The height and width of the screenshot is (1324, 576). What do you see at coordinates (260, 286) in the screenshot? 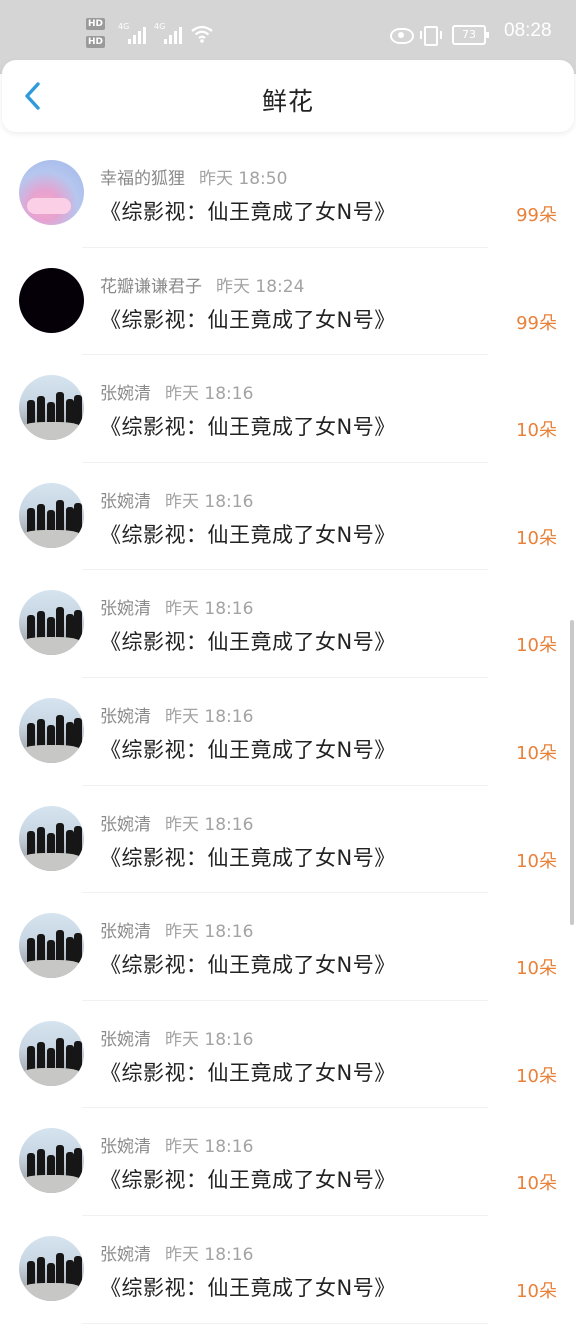
I see `timestamp: 昨天 18:24` at bounding box center [260, 286].